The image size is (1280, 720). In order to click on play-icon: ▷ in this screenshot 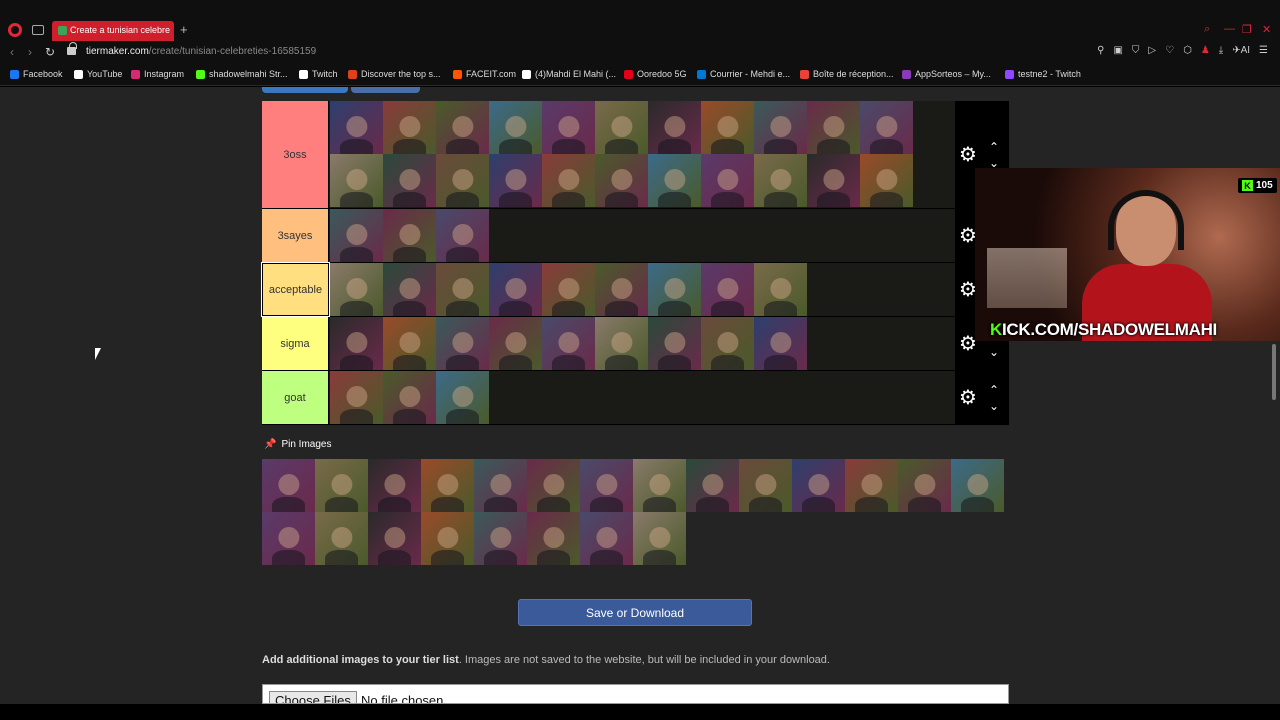, I will do `click(1152, 50)`.